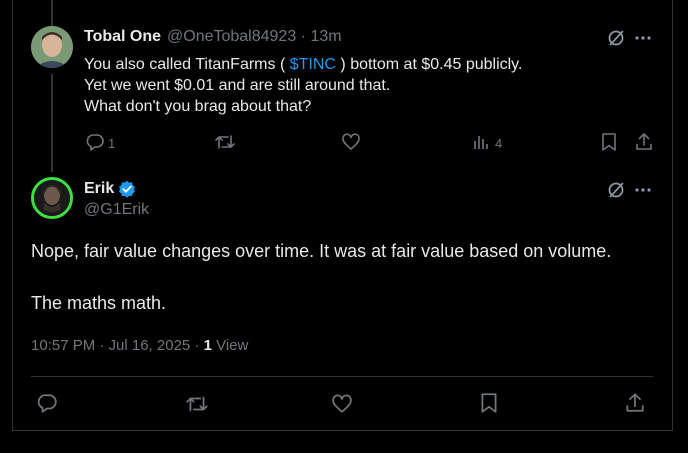 This screenshot has height=453, width=688. Describe the element at coordinates (429, 64) in the screenshot. I see `reply-text-part: ) bottom at $0.45 publicly.` at that location.